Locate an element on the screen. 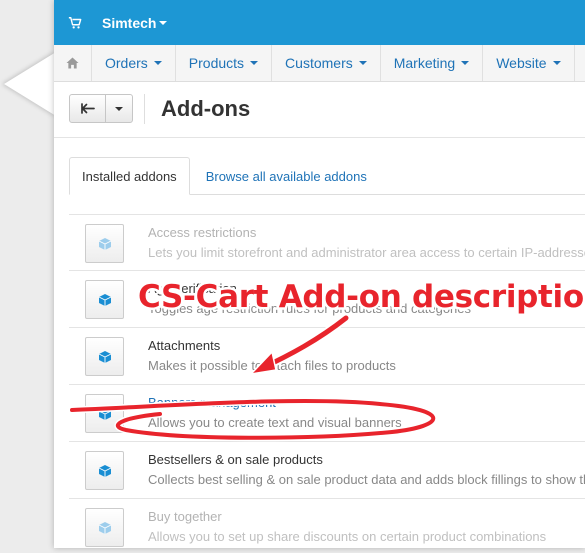 Image resolution: width=585 pixels, height=553 pixels. back-button is located at coordinates (88, 108).